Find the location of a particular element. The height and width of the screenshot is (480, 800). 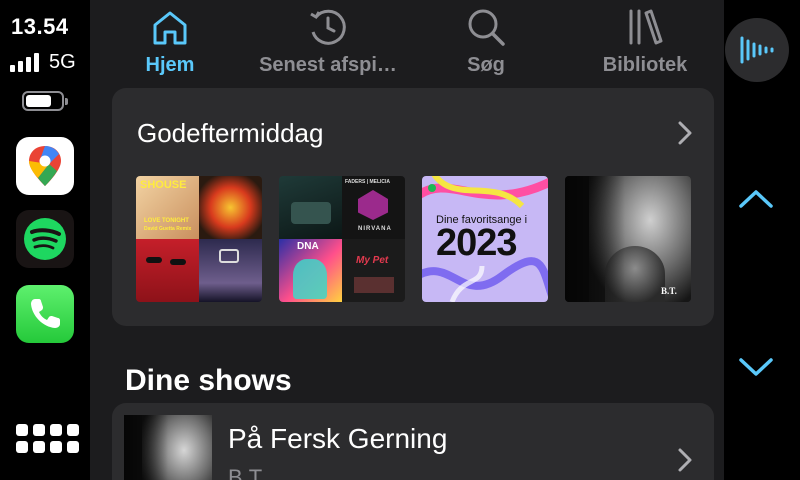

shelf-item-mix-2: FADERS | MELICIA NIRVANA DNA My Pet is located at coordinates (342, 239).